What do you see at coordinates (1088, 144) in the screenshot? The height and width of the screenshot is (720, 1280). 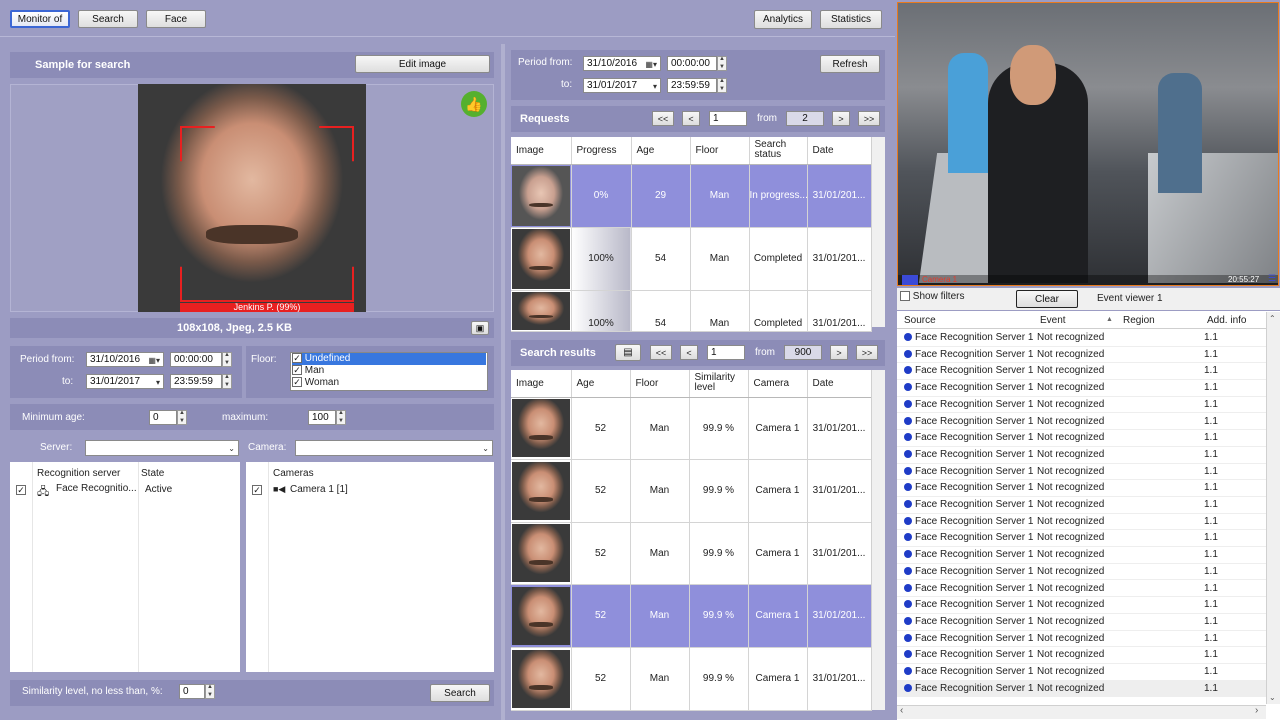 I see `video-frame: Camera 1 20:55:27 ☰` at bounding box center [1088, 144].